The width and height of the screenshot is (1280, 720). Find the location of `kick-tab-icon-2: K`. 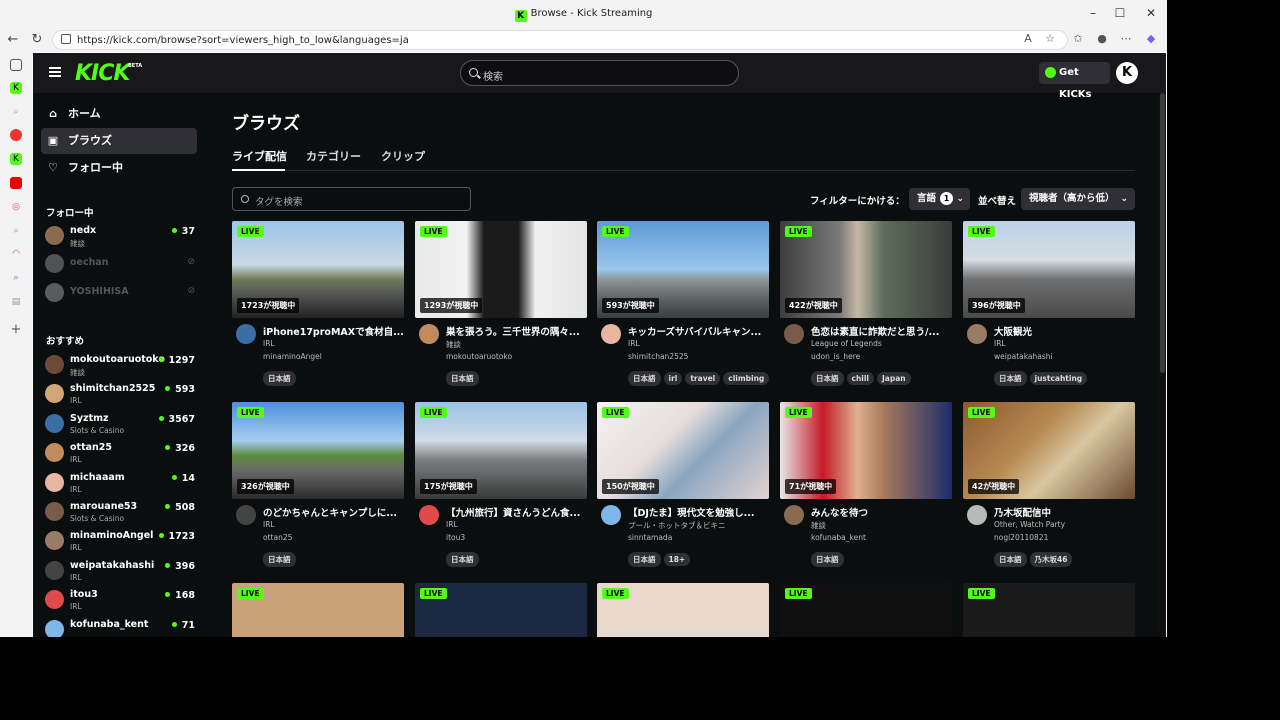

kick-tab-icon-2: K is located at coordinates (16, 159).